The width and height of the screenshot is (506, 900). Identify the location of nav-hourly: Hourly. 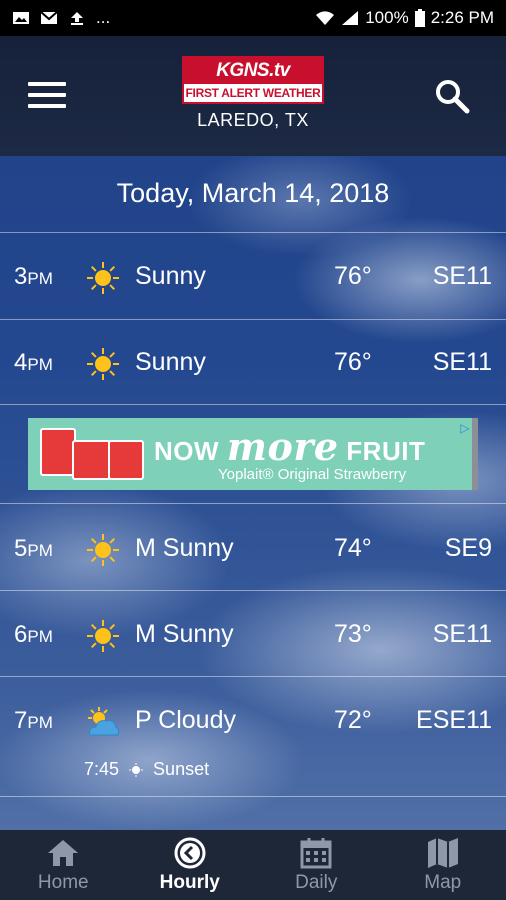
(190, 865).